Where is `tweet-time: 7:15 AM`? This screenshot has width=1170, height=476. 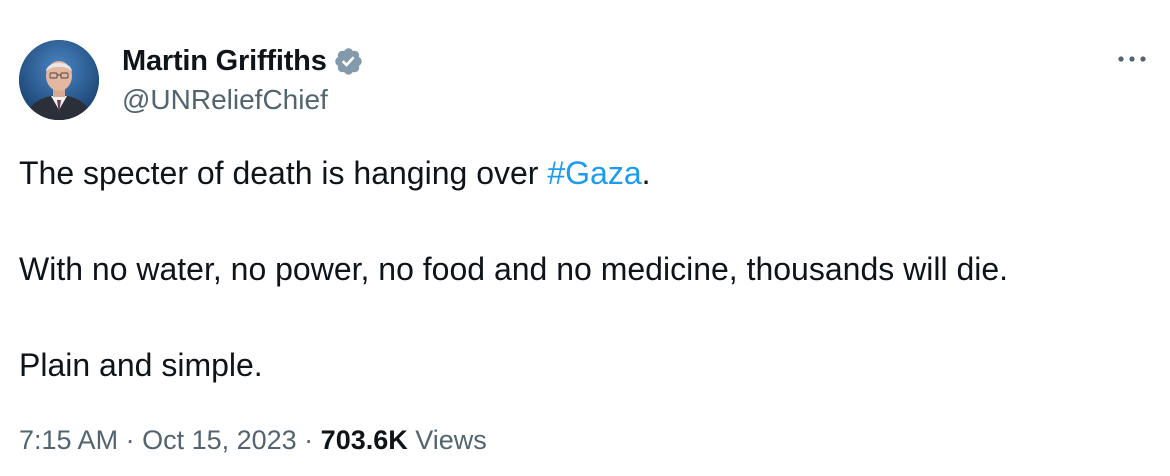 tweet-time: 7:15 AM is located at coordinates (68, 440).